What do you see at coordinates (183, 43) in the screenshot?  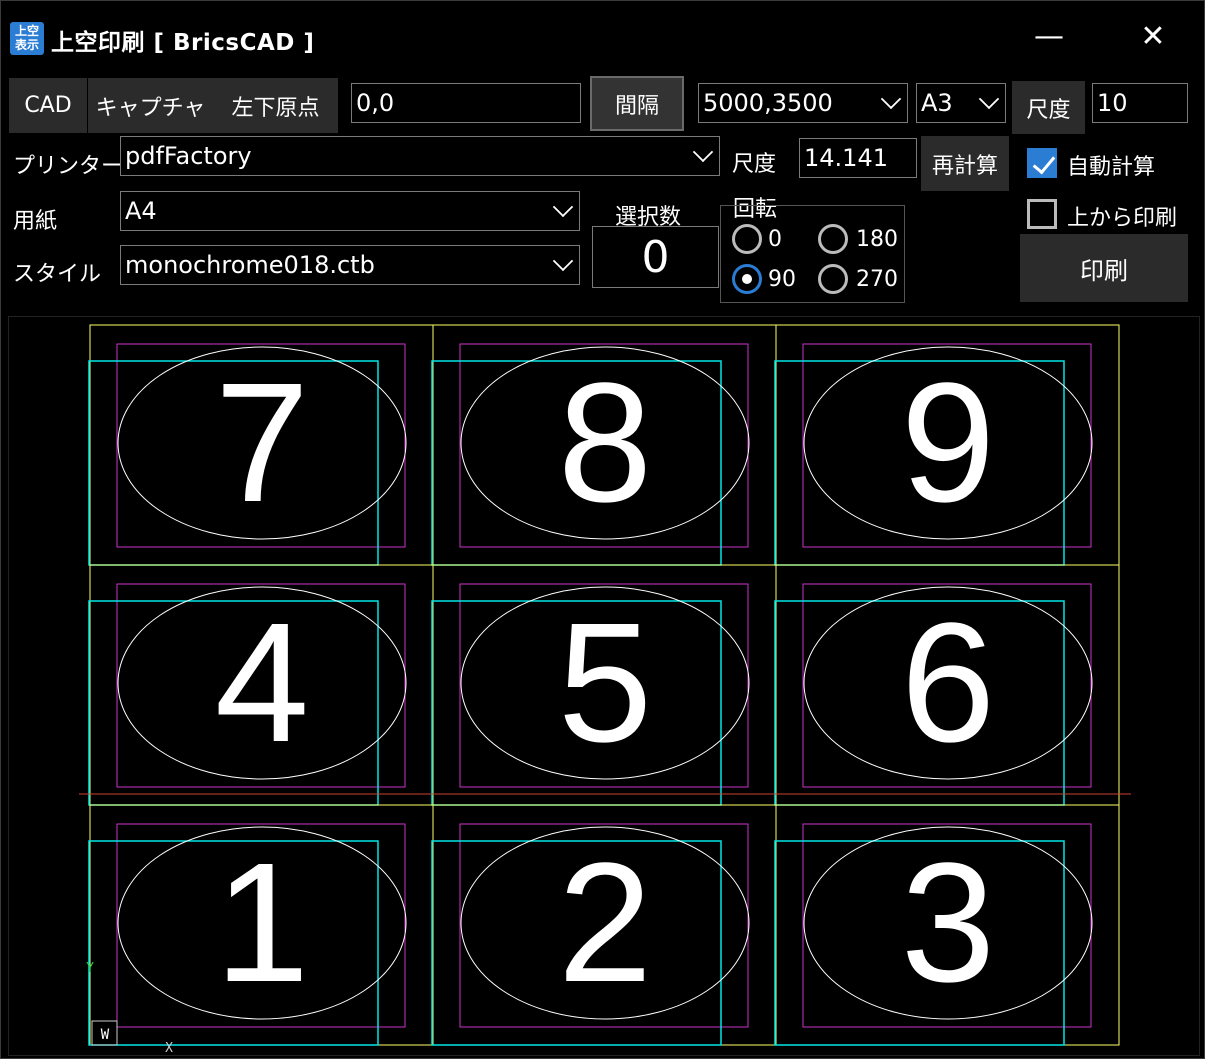 I see `window-title: 上空印刷 [ BricsCAD ]` at bounding box center [183, 43].